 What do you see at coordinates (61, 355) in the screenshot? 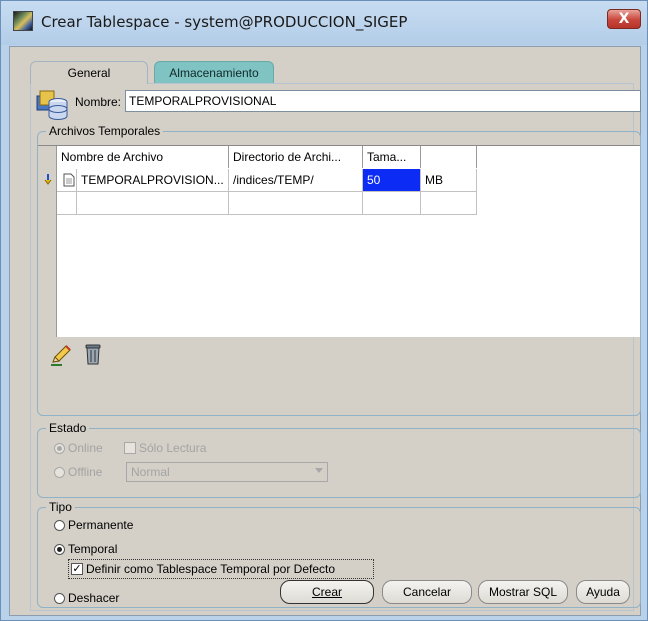
I see `pencil-icon` at bounding box center [61, 355].